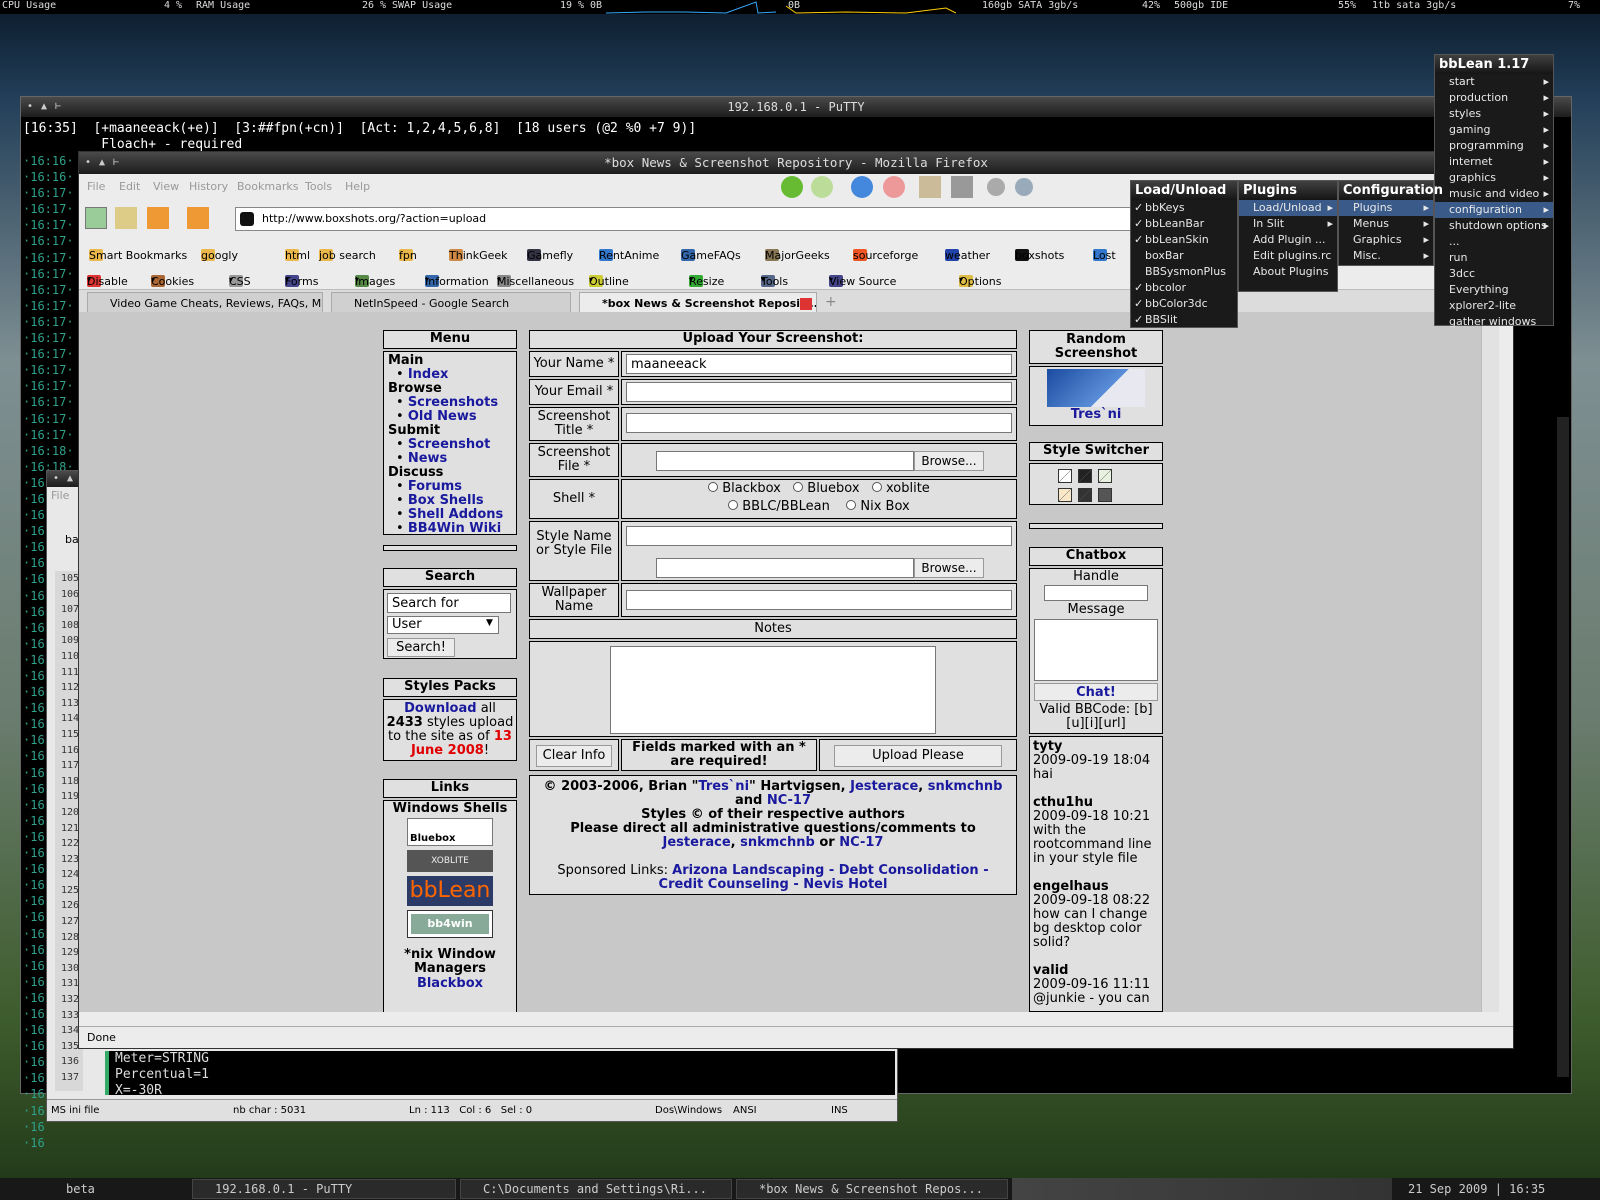  Describe the element at coordinates (1494, 130) in the screenshot. I see `bb-menu-item: gaming ▸` at that location.